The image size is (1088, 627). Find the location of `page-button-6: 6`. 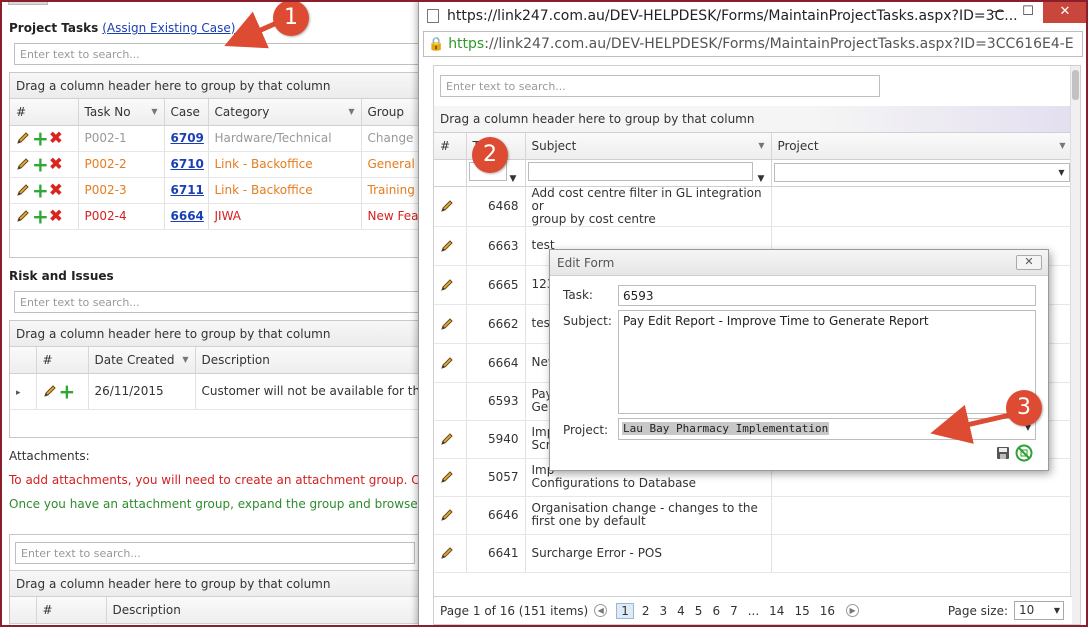

page-button-6: 6 is located at coordinates (716, 611).